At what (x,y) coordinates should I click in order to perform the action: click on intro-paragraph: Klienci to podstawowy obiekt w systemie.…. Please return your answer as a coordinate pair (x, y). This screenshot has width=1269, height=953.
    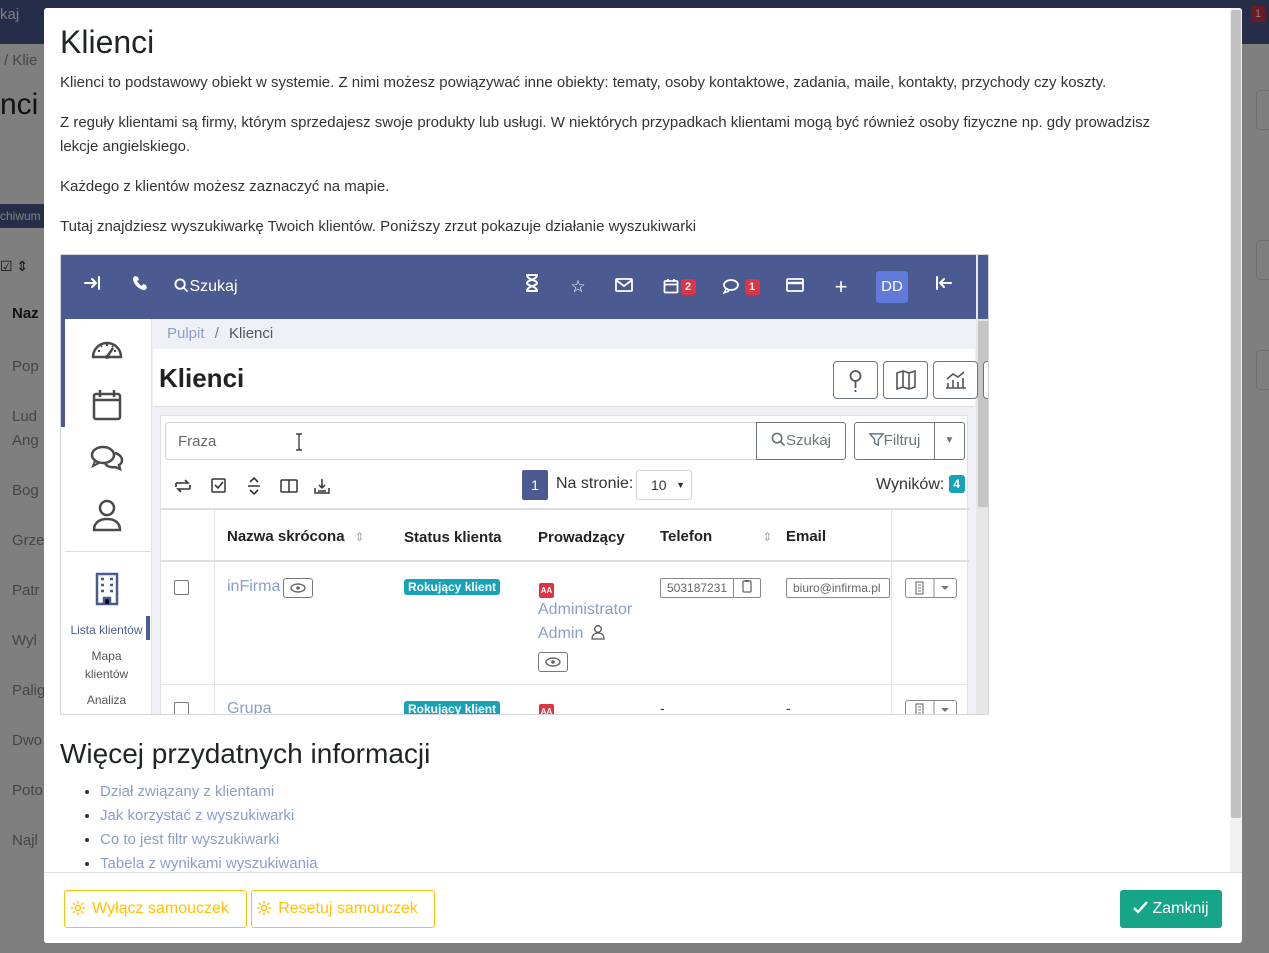
    Looking at the image, I should click on (583, 82).